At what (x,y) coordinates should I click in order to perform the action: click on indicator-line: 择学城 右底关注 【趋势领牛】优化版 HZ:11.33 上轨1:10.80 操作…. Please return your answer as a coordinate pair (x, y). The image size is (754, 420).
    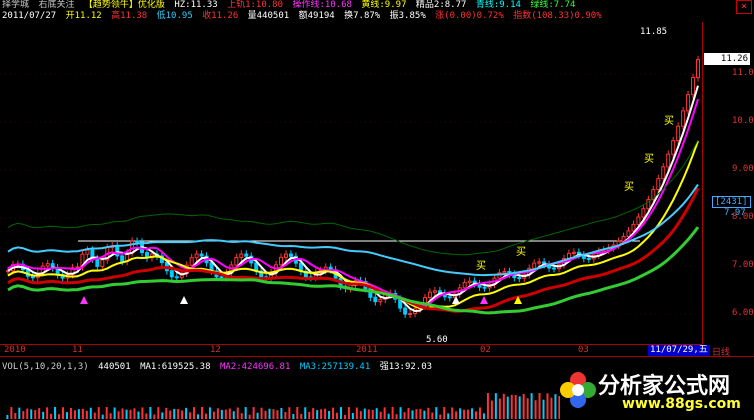
    Looking at the image, I should click on (290, 5).